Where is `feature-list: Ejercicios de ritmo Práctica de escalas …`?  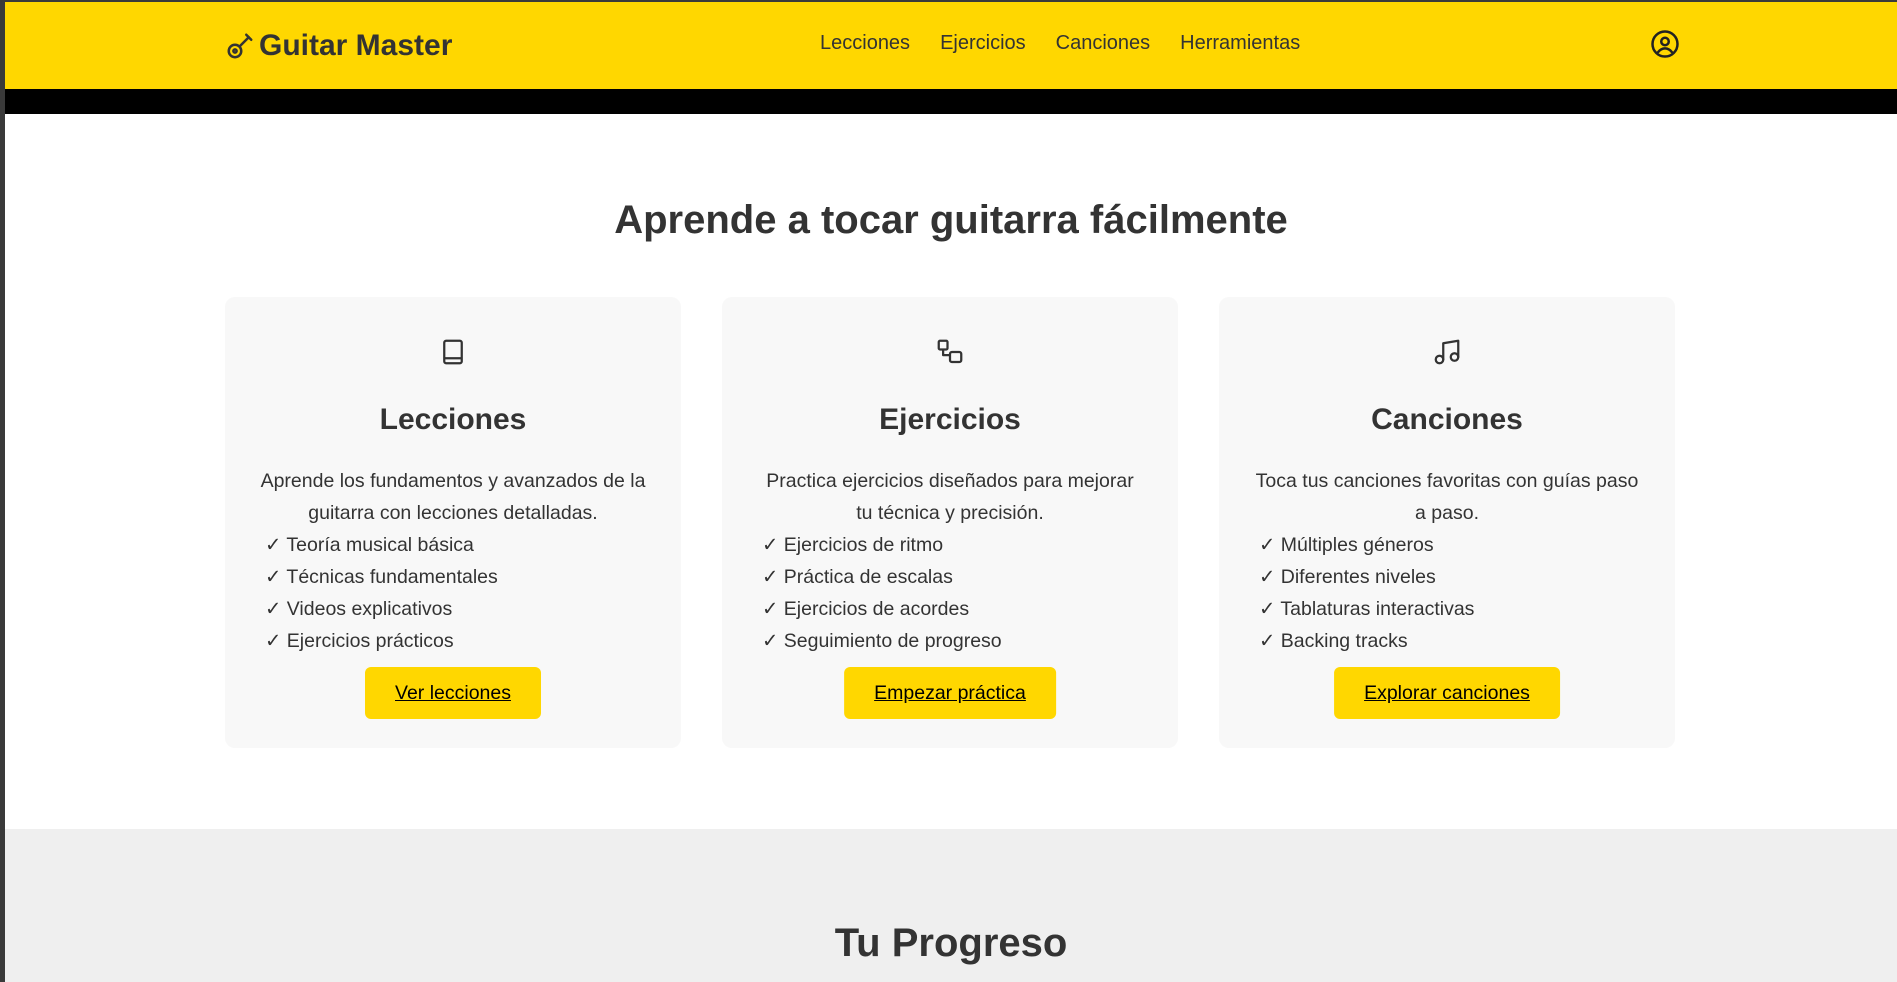
feature-list: Ejercicios de ritmo Práctica de escalas … is located at coordinates (882, 593).